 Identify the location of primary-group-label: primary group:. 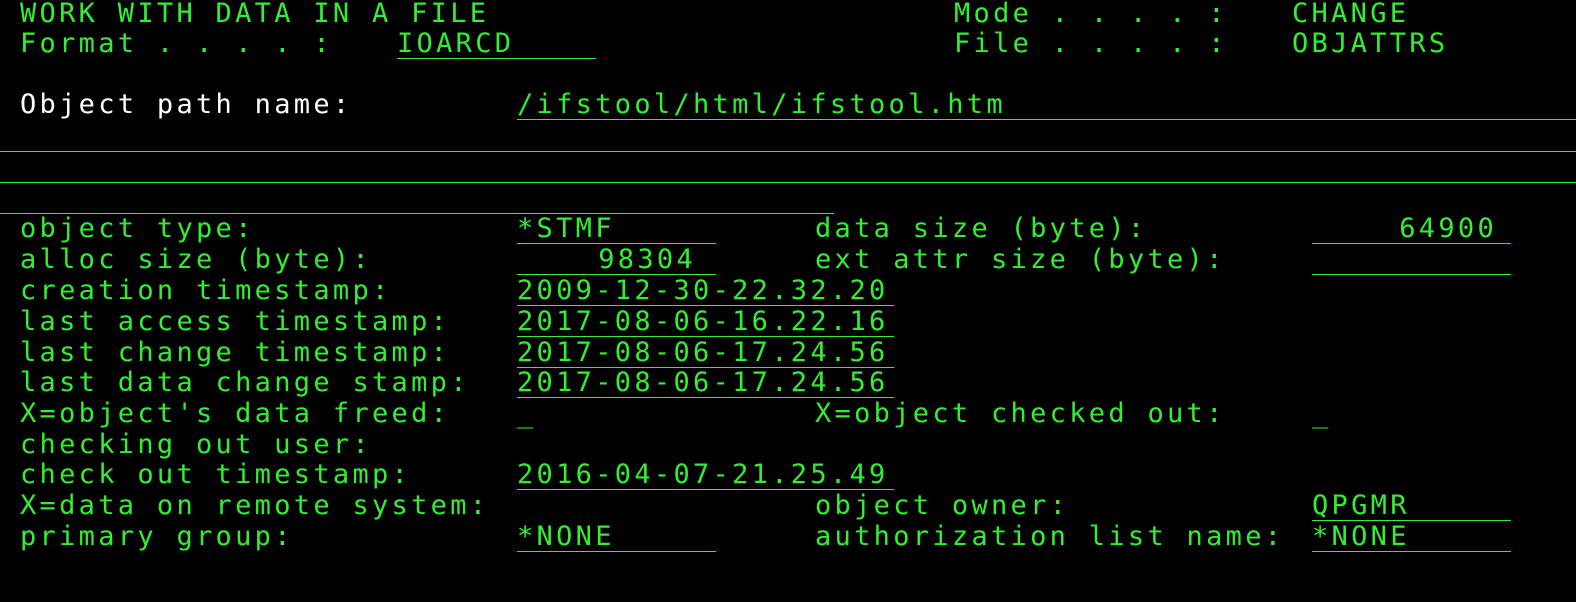
(157, 536).